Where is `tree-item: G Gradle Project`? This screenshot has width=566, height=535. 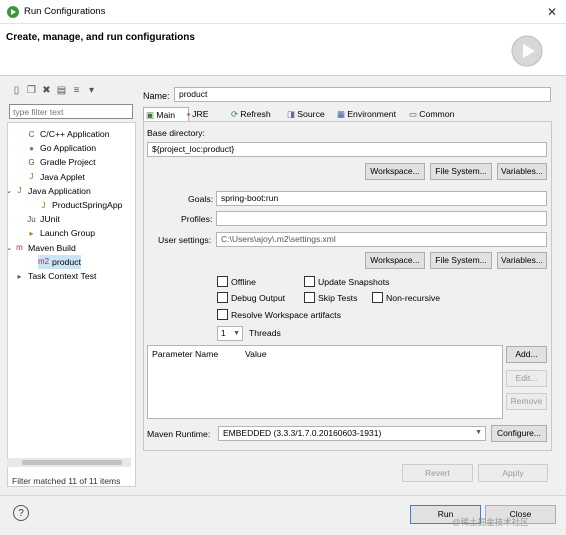 tree-item: G Gradle Project is located at coordinates (60, 162).